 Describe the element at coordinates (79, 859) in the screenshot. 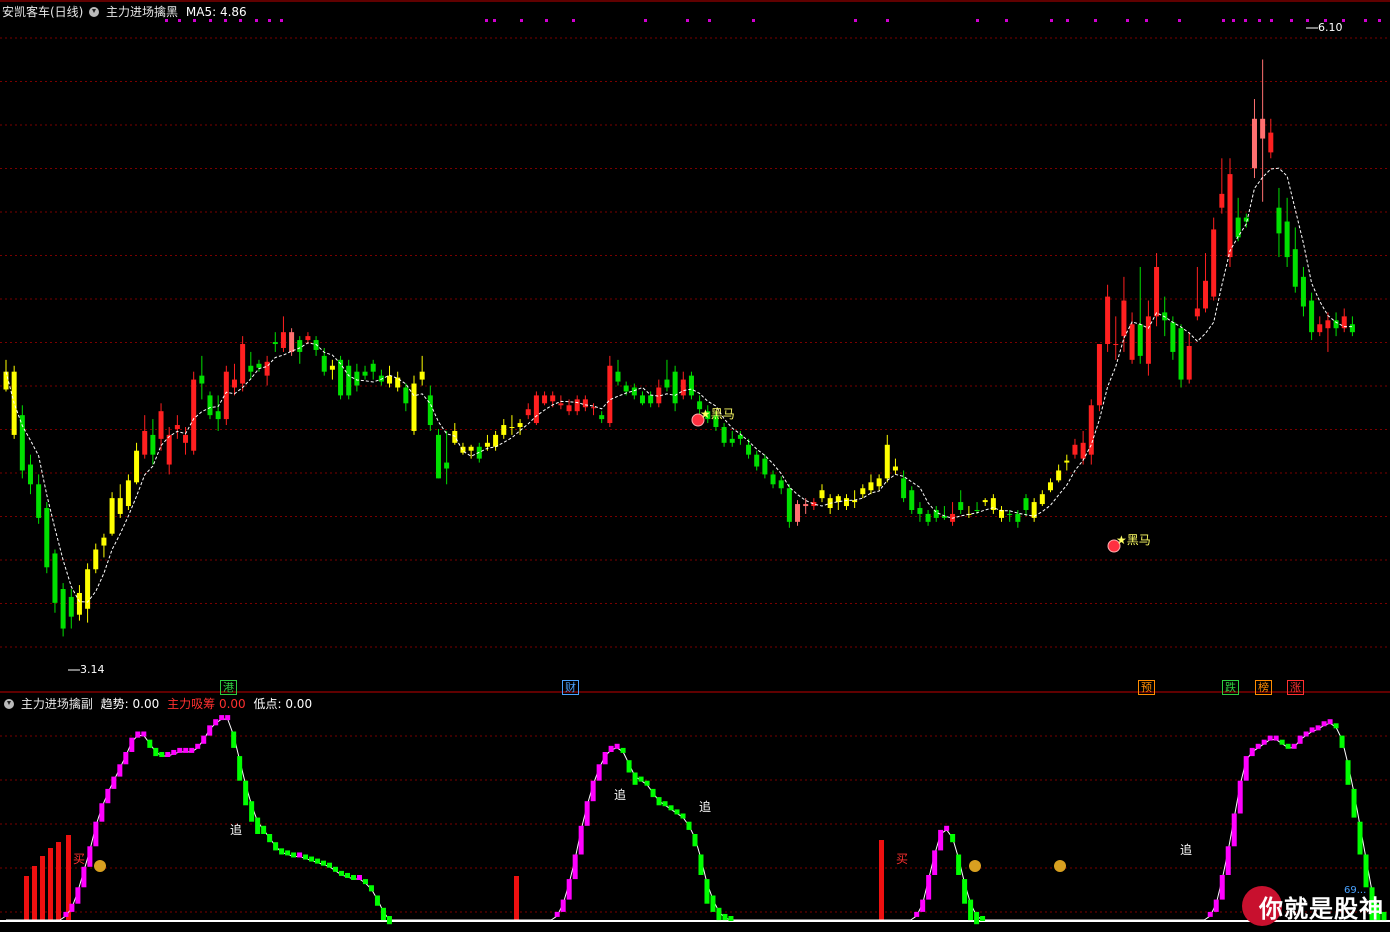

I see `buy-label-1: 买` at that location.